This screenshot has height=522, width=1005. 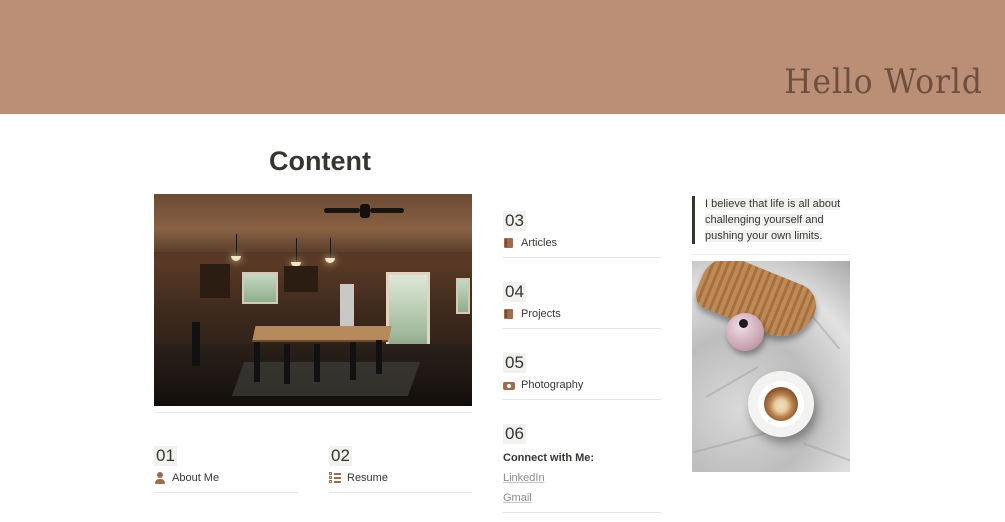 I want to click on vase, so click(x=745, y=332).